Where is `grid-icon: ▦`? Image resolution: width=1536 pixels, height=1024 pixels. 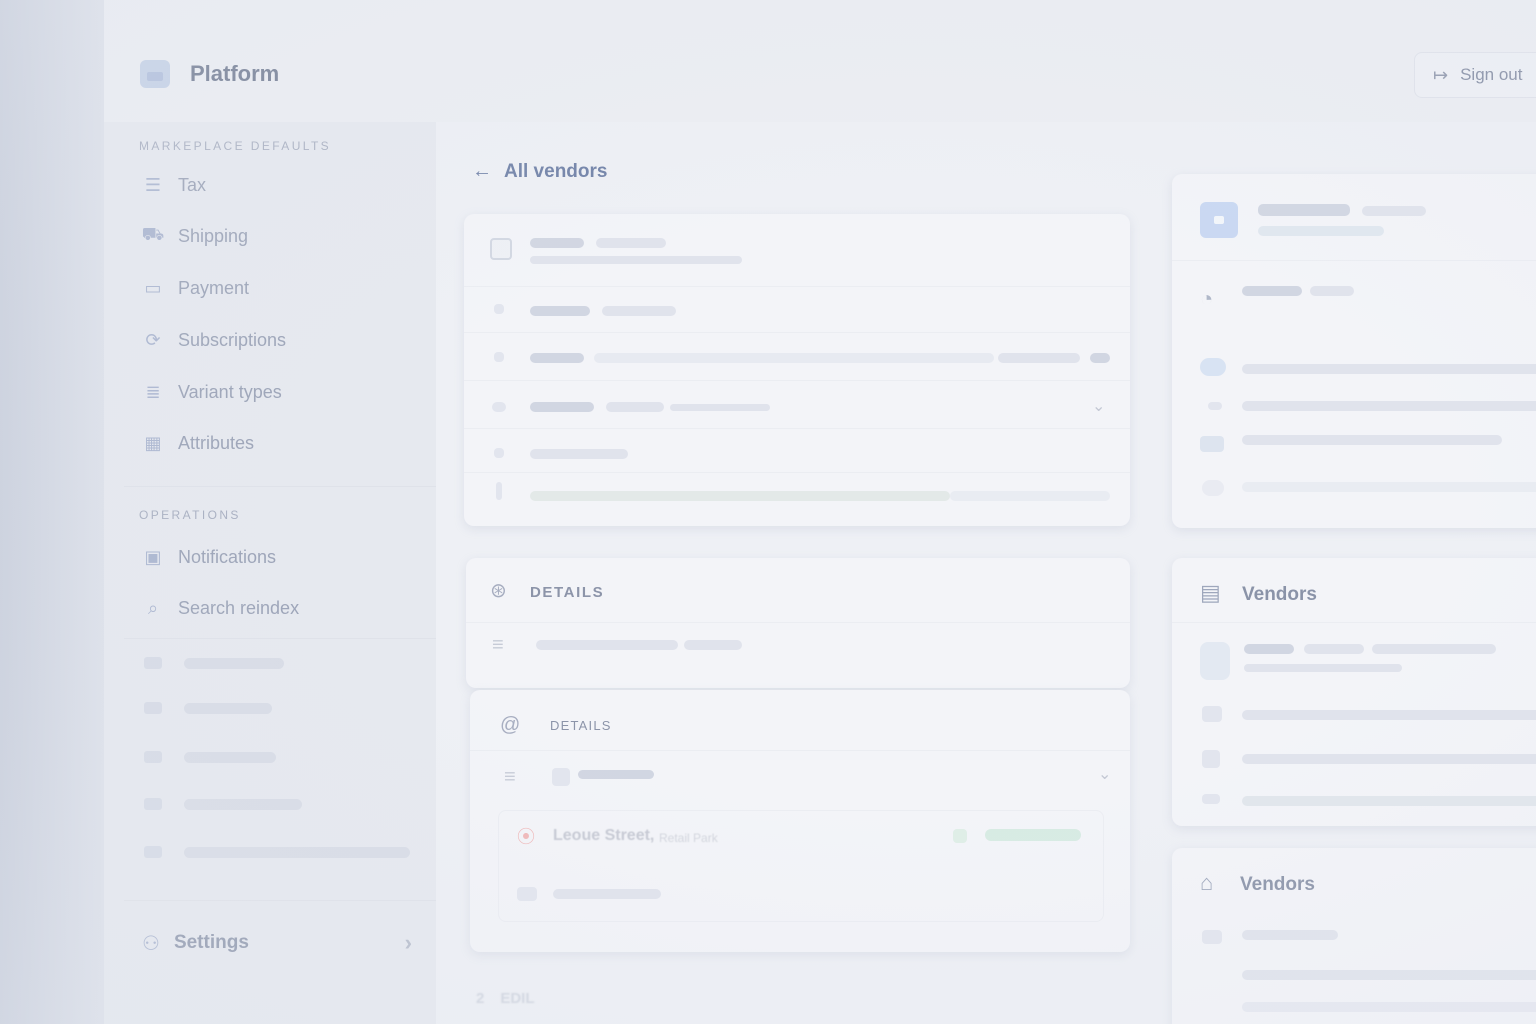 grid-icon: ▦ is located at coordinates (153, 442).